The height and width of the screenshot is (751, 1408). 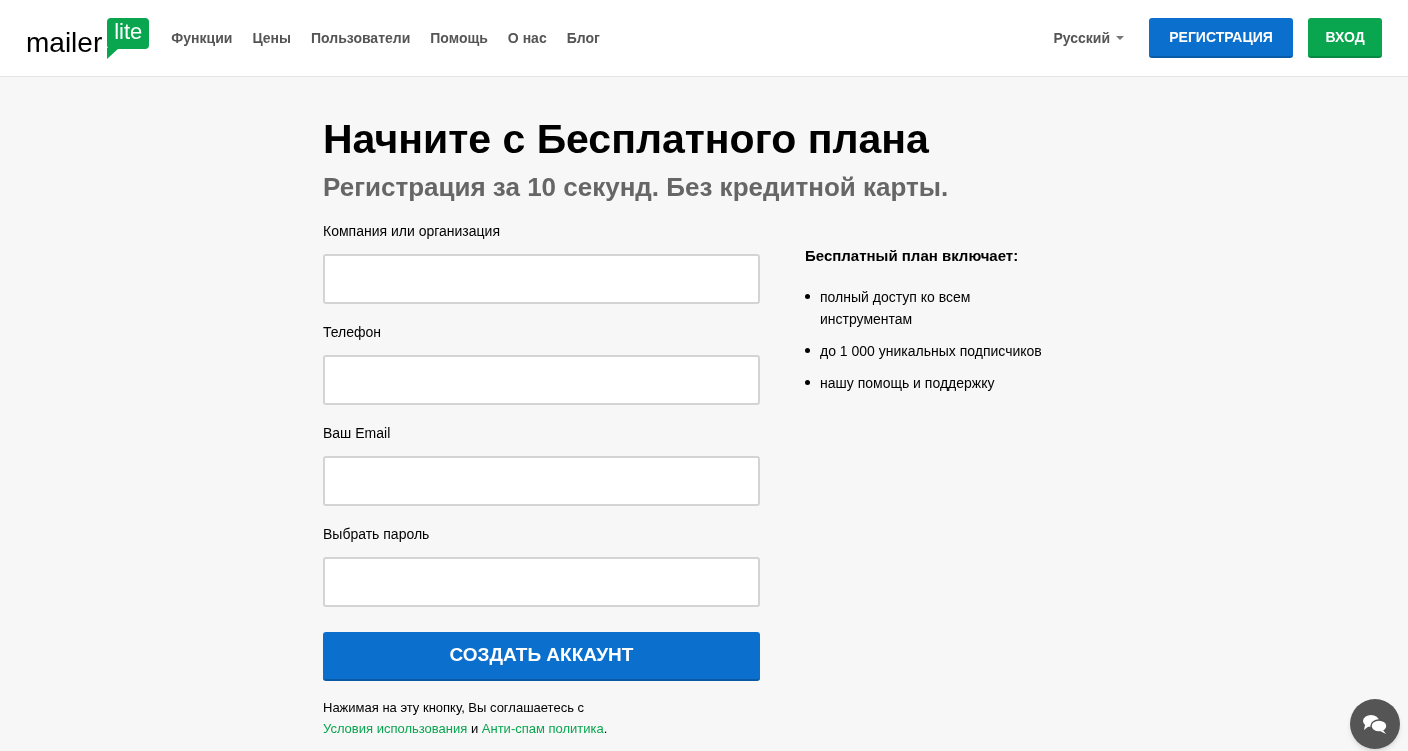 What do you see at coordinates (361, 38) in the screenshot?
I see `nav-link: Пользователи` at bounding box center [361, 38].